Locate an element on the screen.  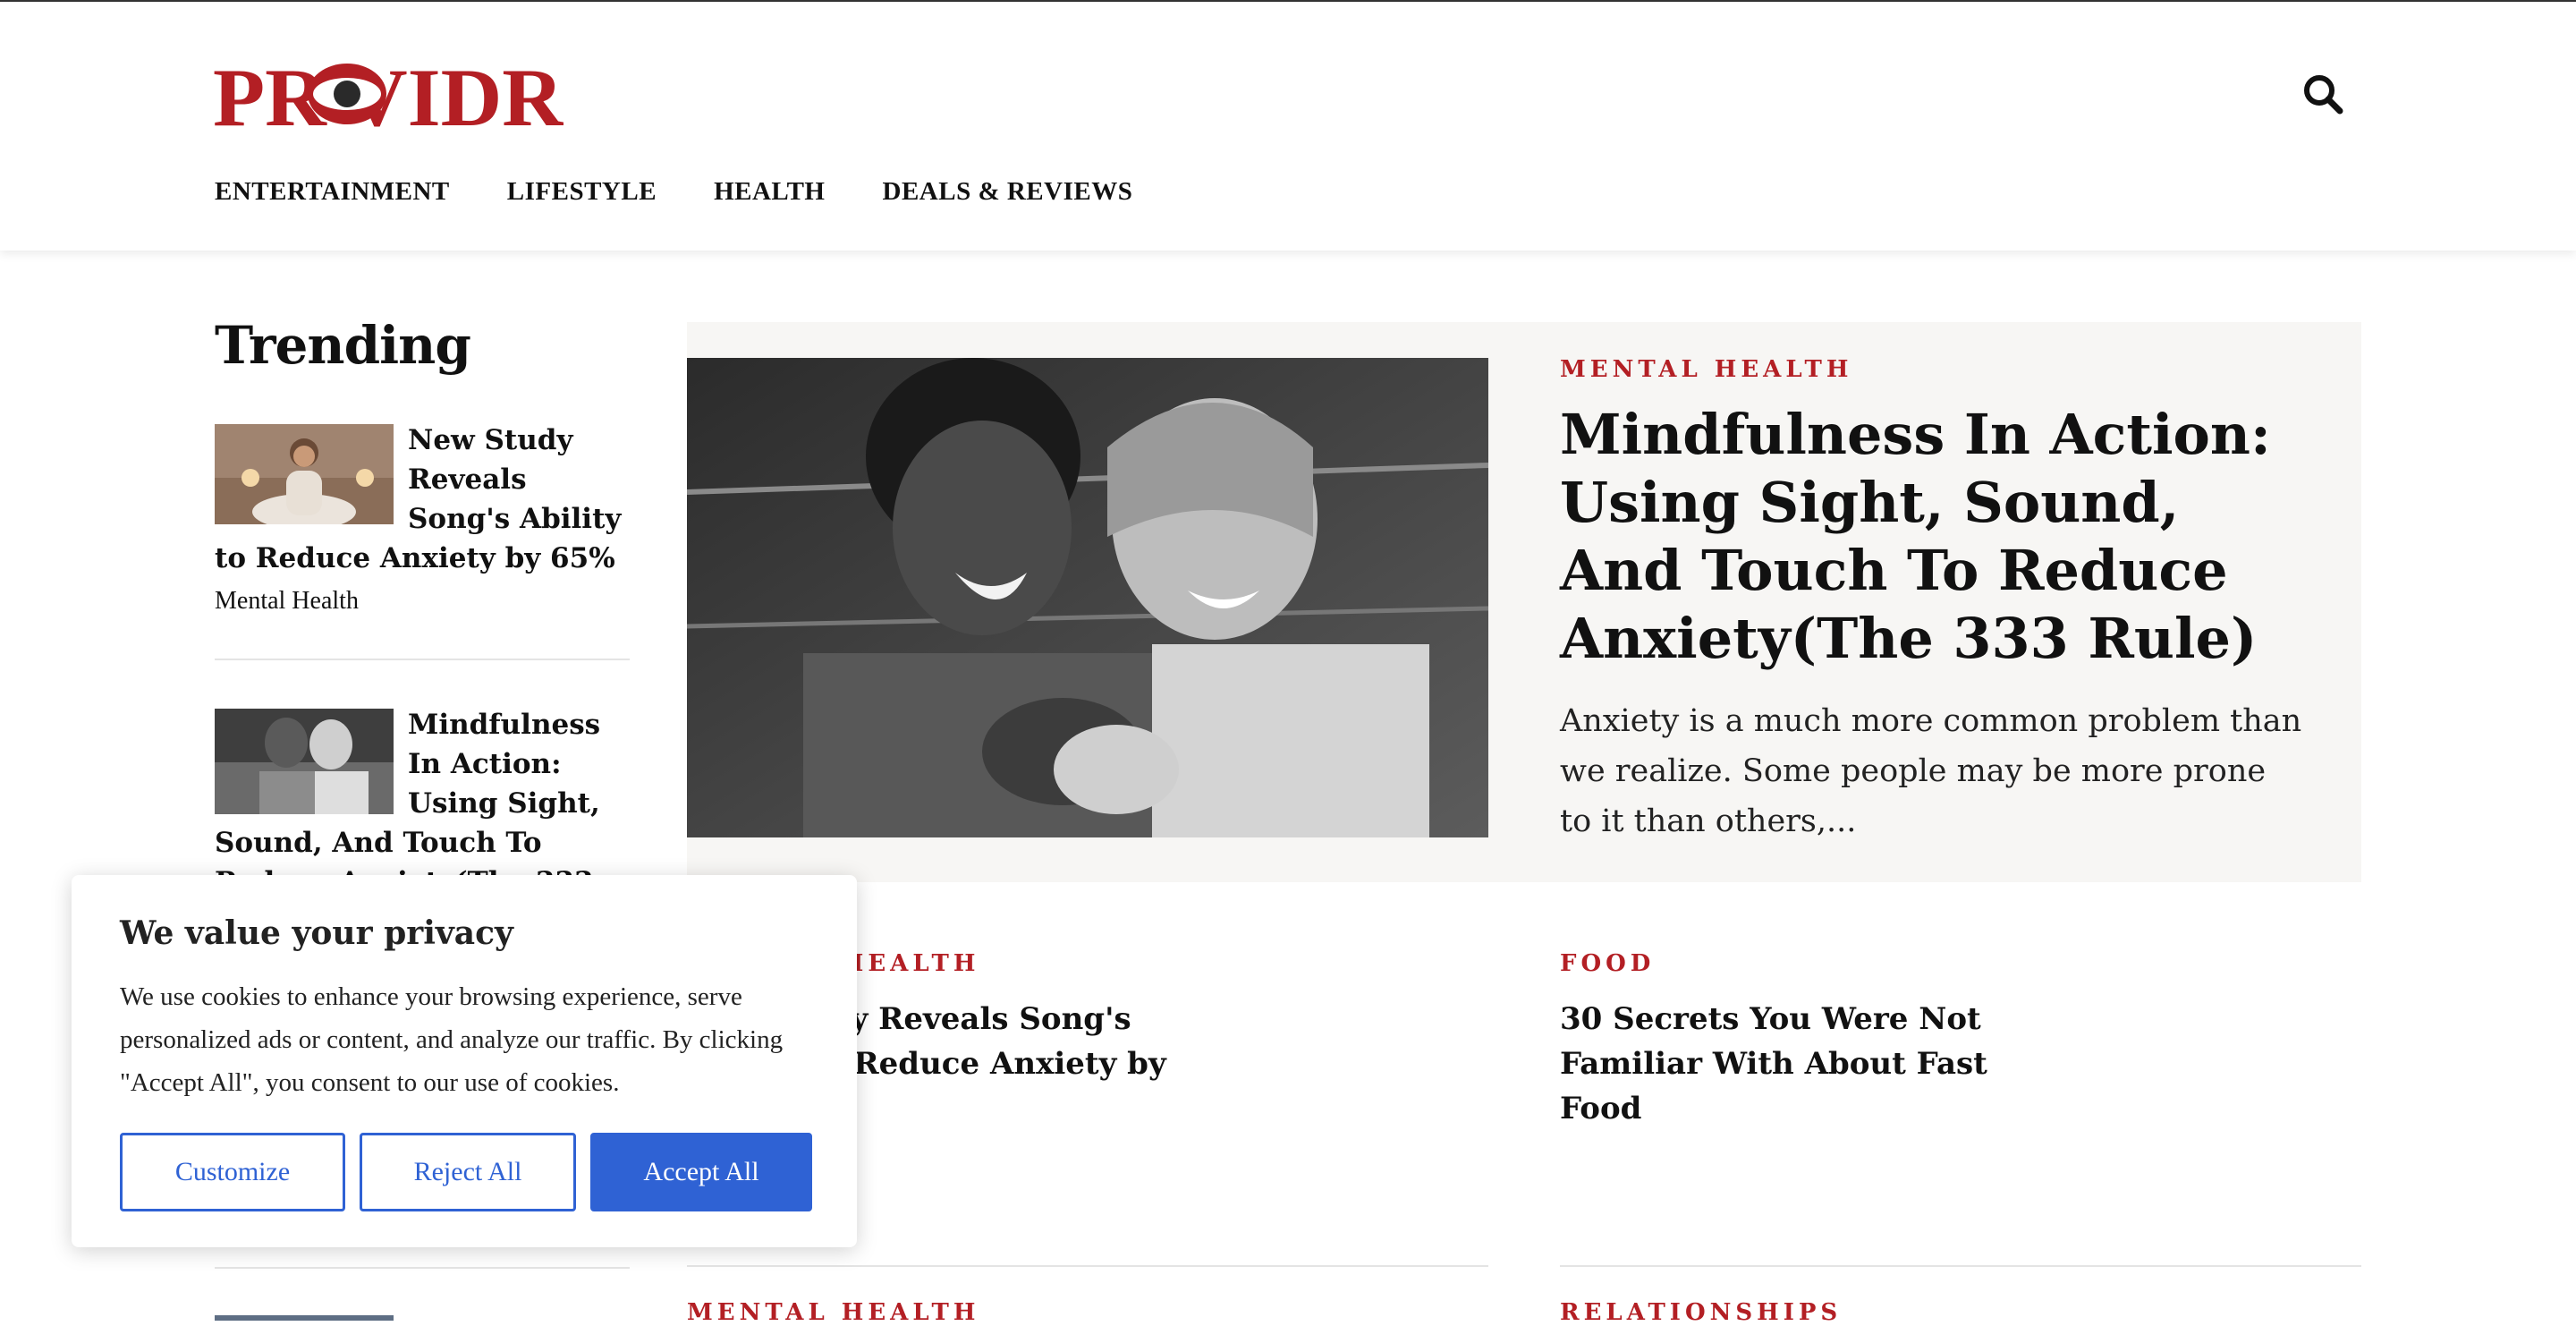
featured-image is located at coordinates (1087, 597).